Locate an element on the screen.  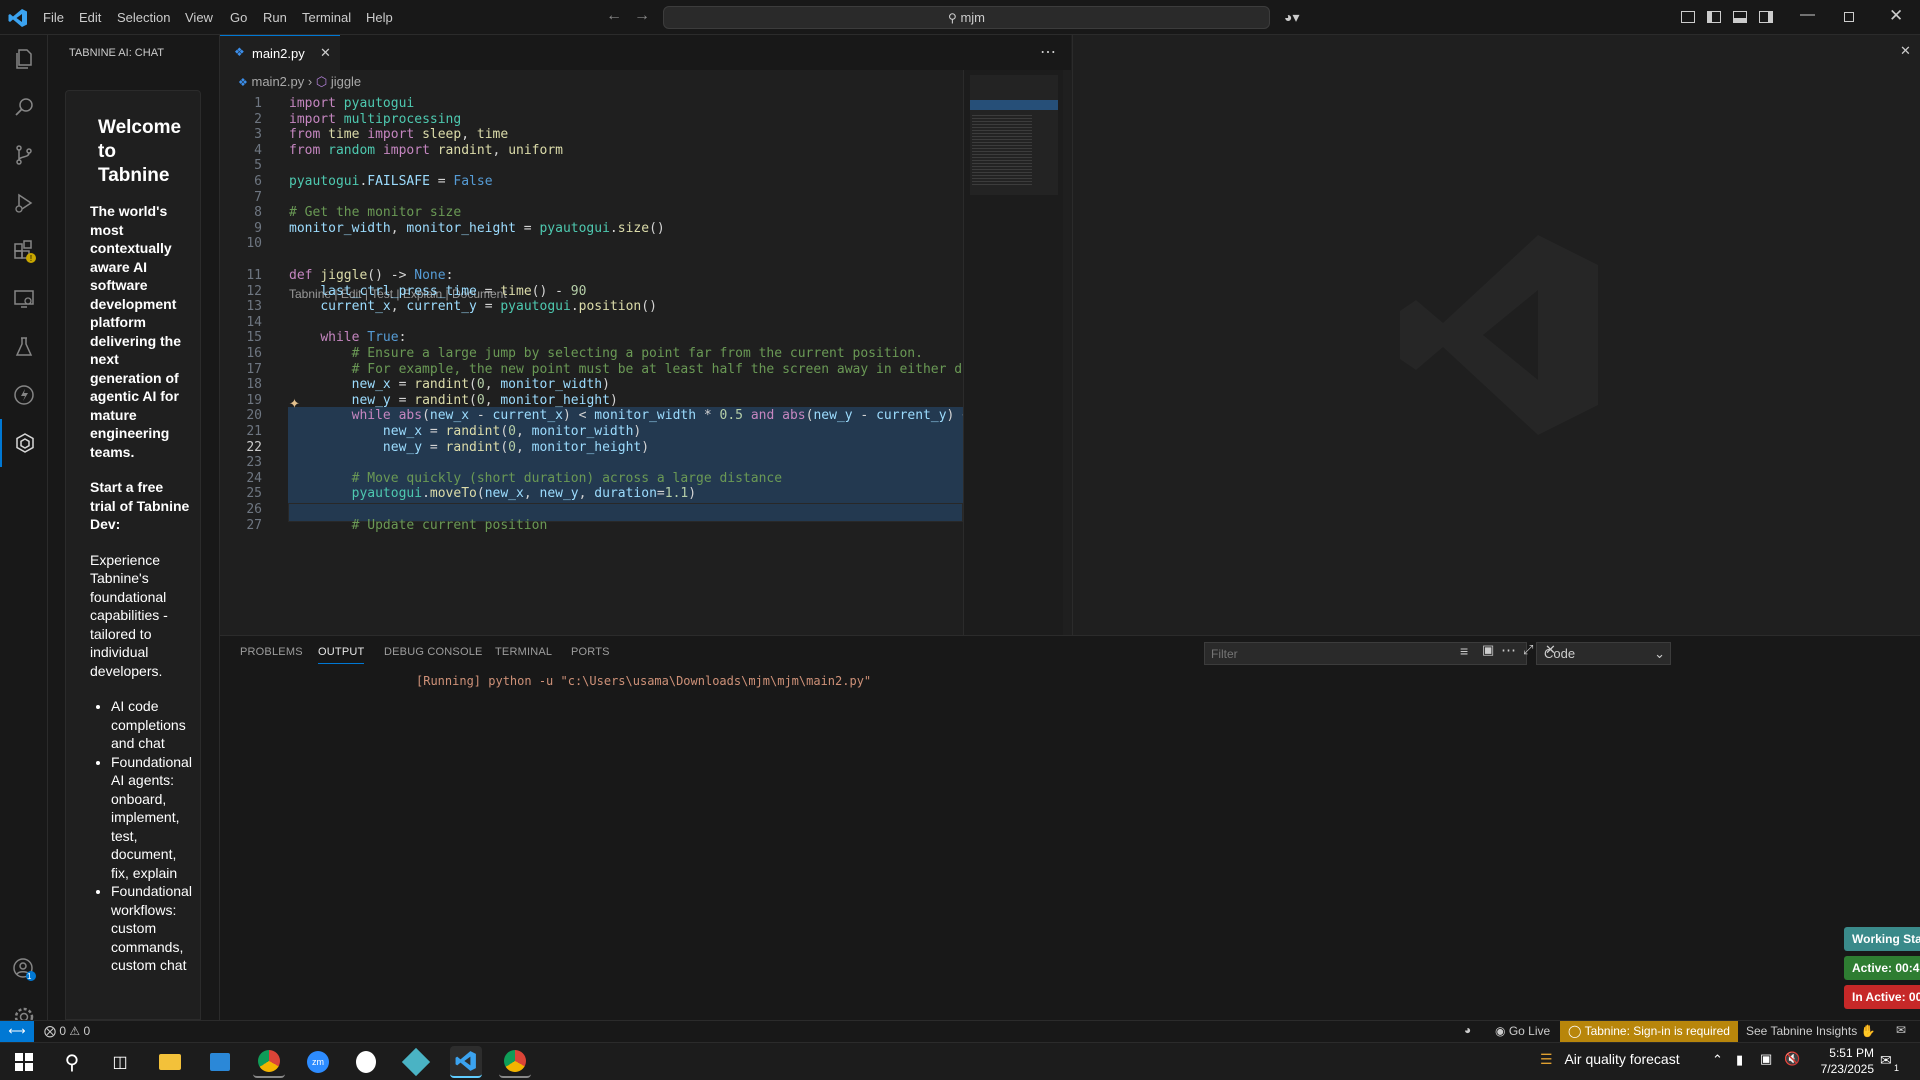
time: 5:51 PM is located at coordinates (1851, 1053).